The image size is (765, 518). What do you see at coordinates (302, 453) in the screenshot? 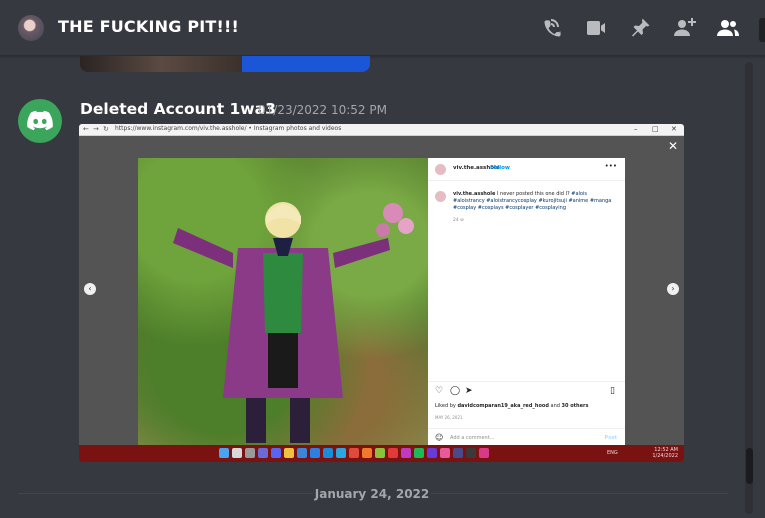
I see `store-icon` at bounding box center [302, 453].